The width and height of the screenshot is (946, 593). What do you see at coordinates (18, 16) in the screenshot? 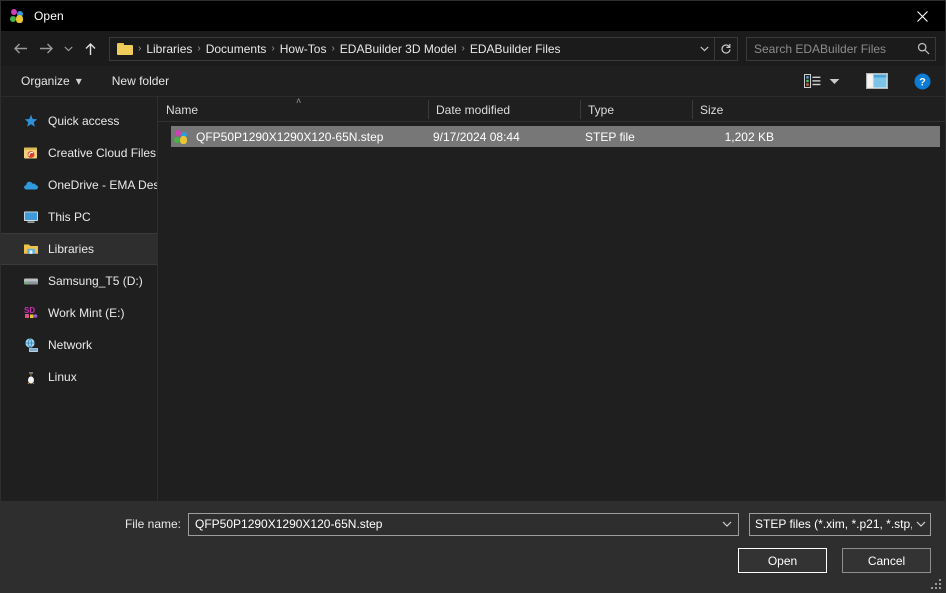
I see `step-model-icon` at bounding box center [18, 16].